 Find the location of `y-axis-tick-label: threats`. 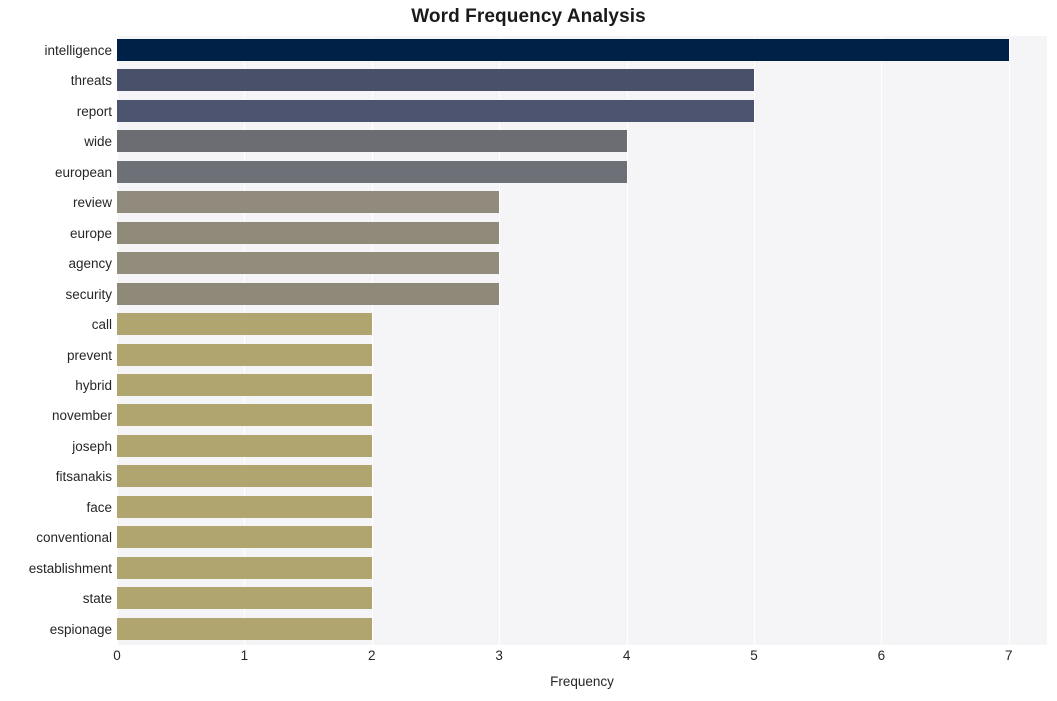

y-axis-tick-label: threats is located at coordinates (91, 81).